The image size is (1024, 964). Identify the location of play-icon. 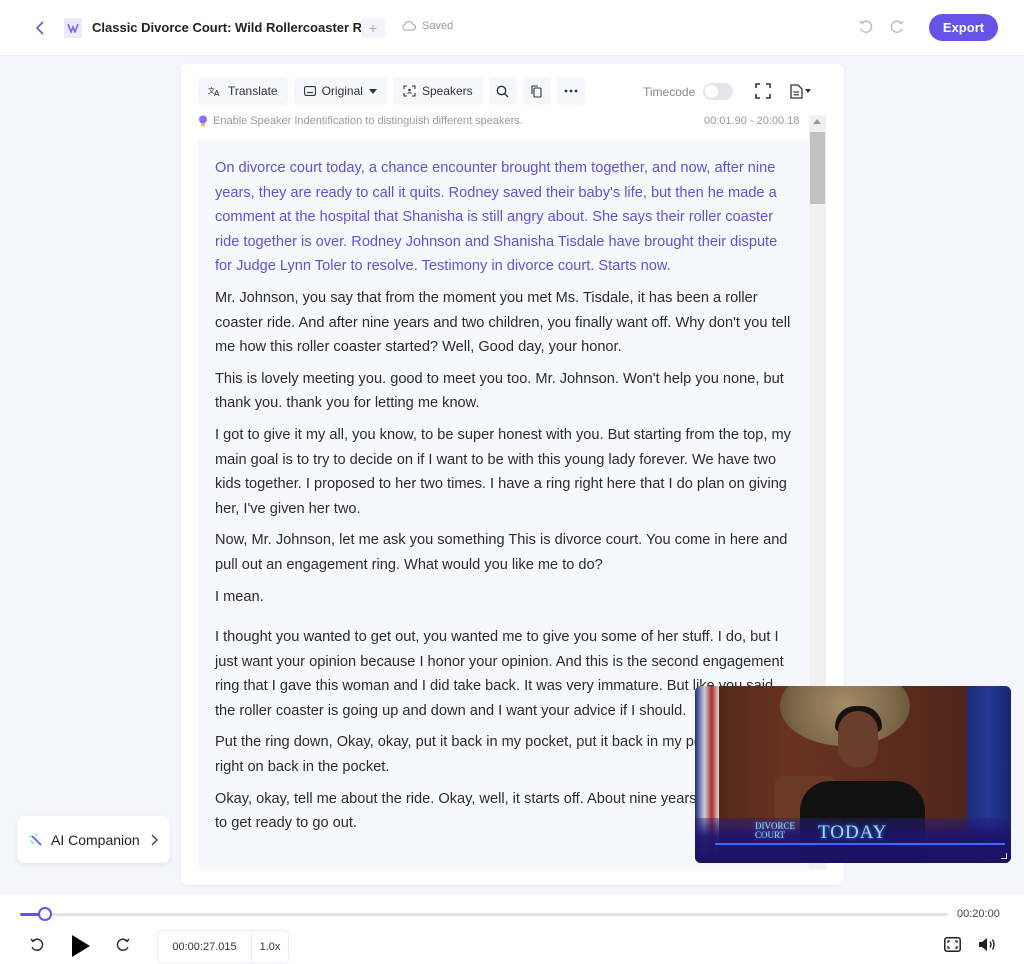
(81, 946).